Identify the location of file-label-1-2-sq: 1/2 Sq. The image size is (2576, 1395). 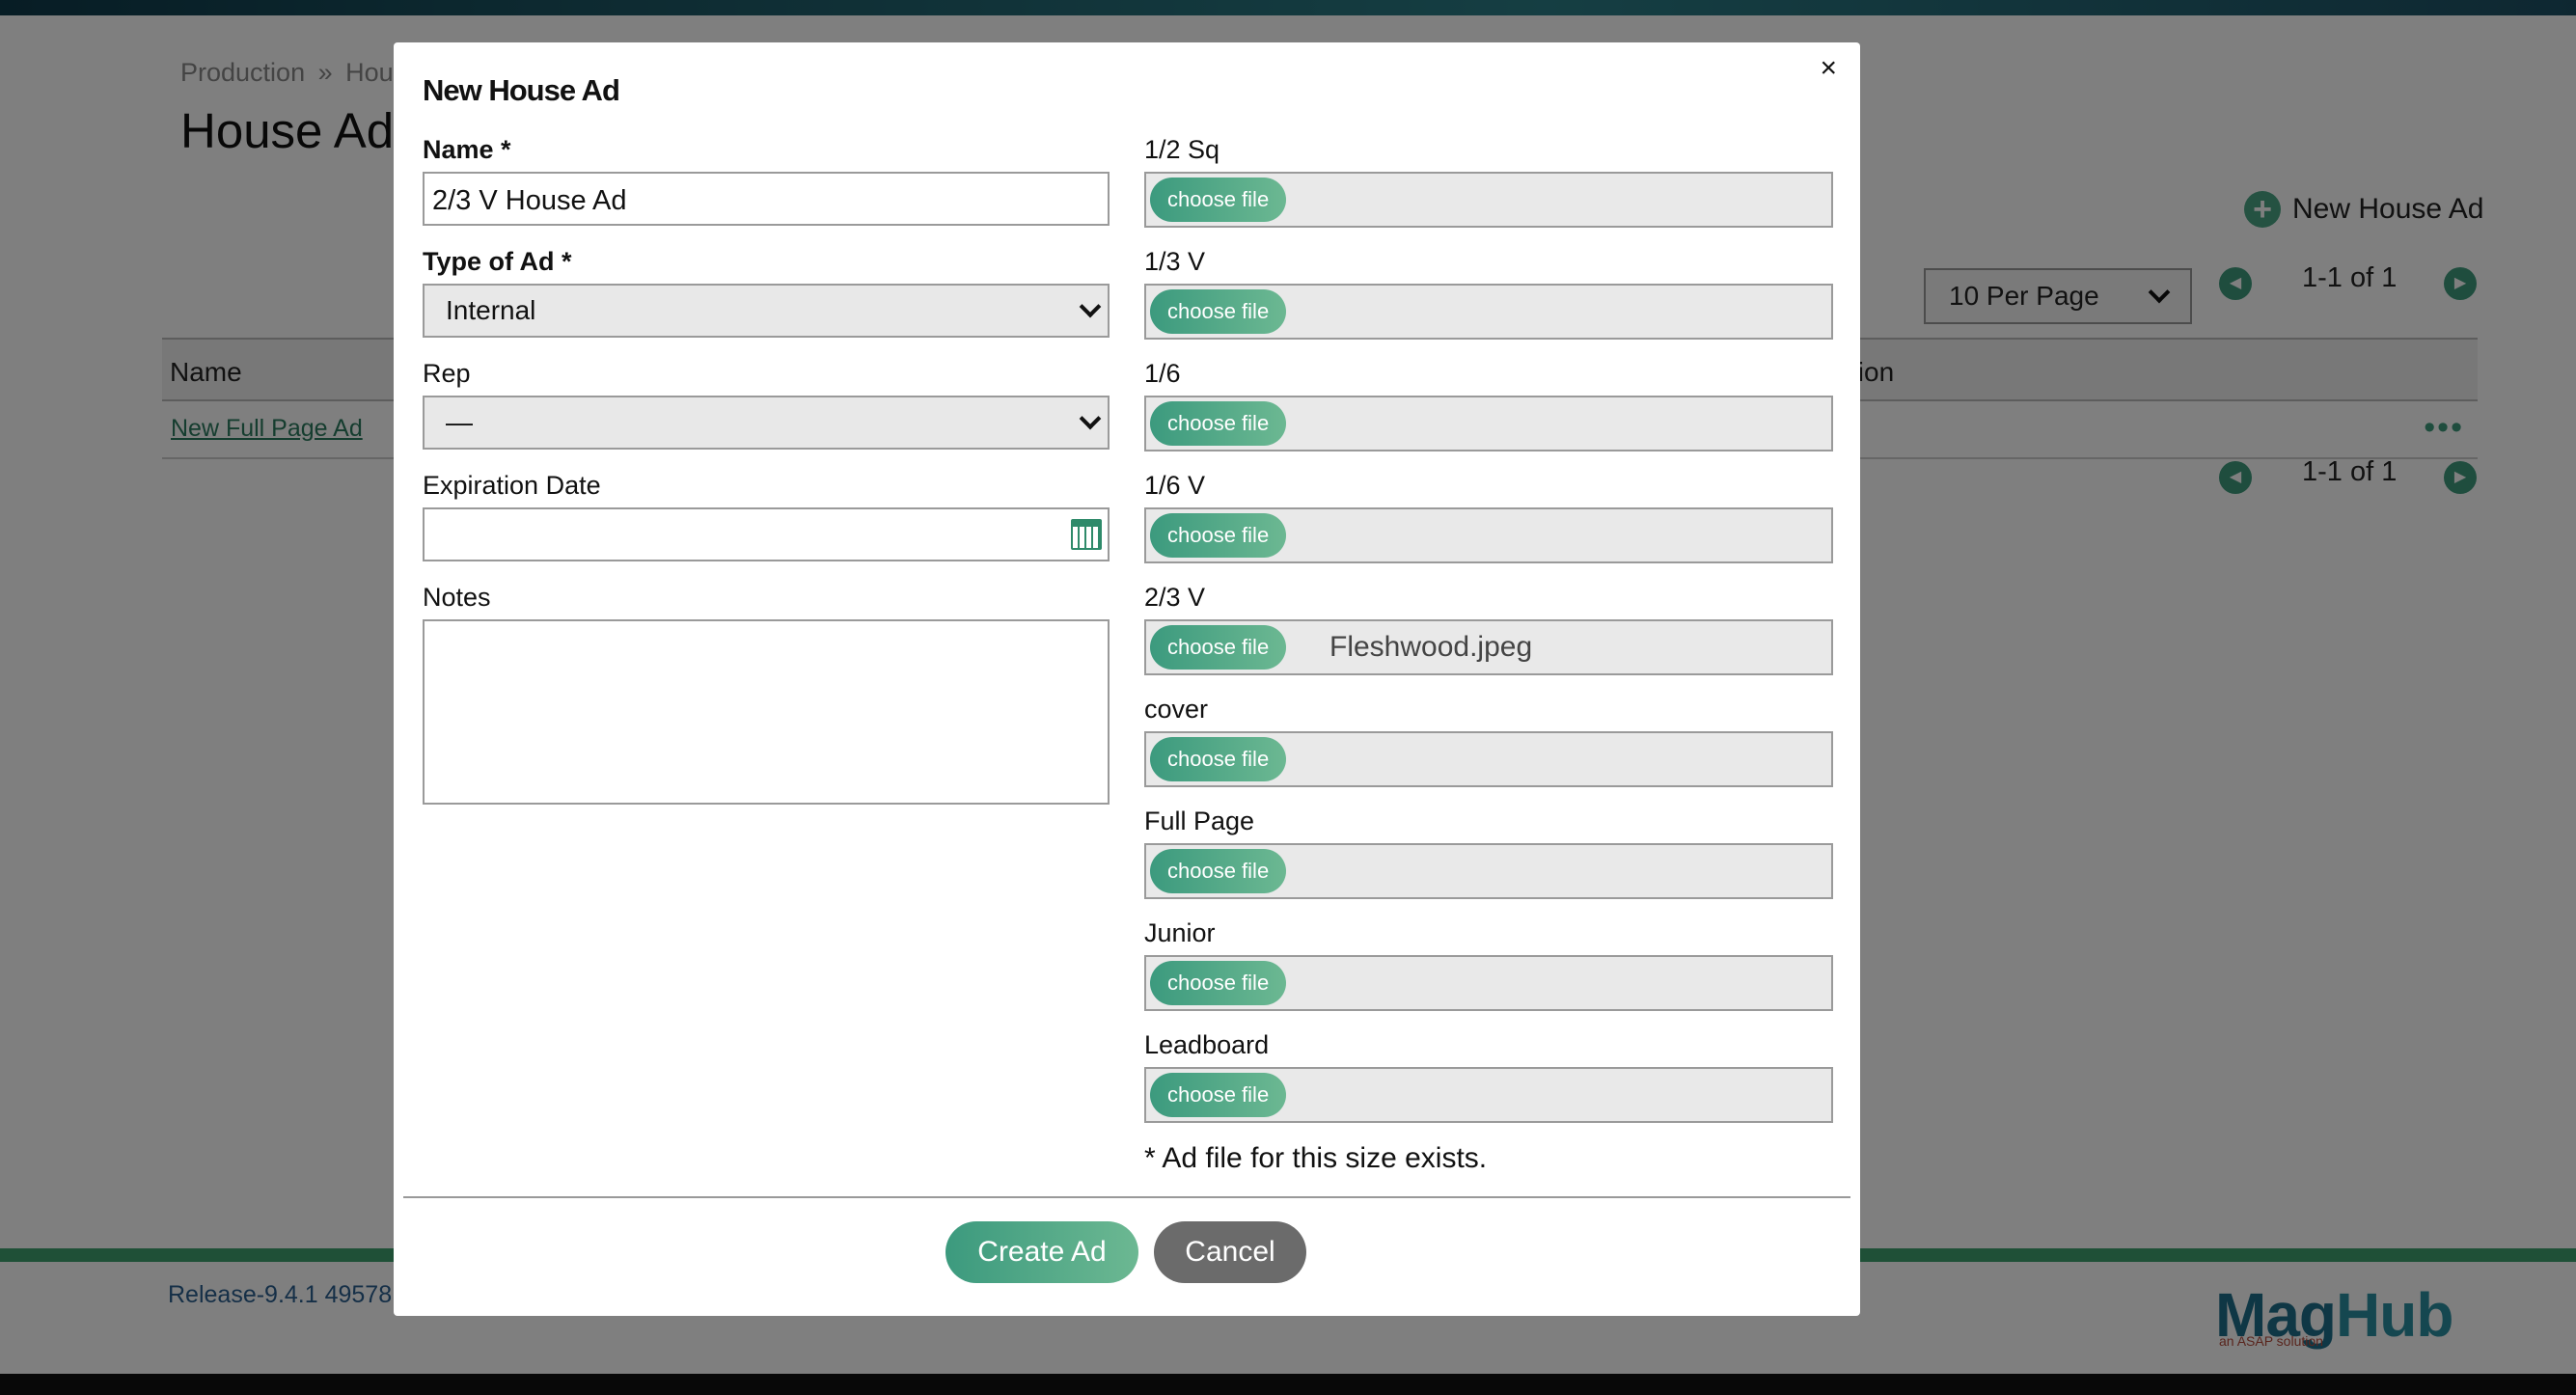
(1182, 149).